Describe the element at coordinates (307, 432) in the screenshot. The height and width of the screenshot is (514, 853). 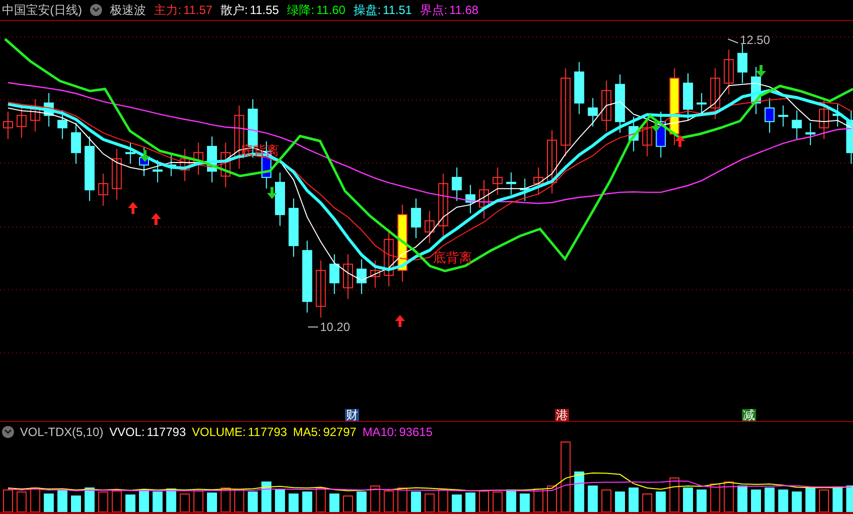
I see `legend-label: MA5:` at that location.